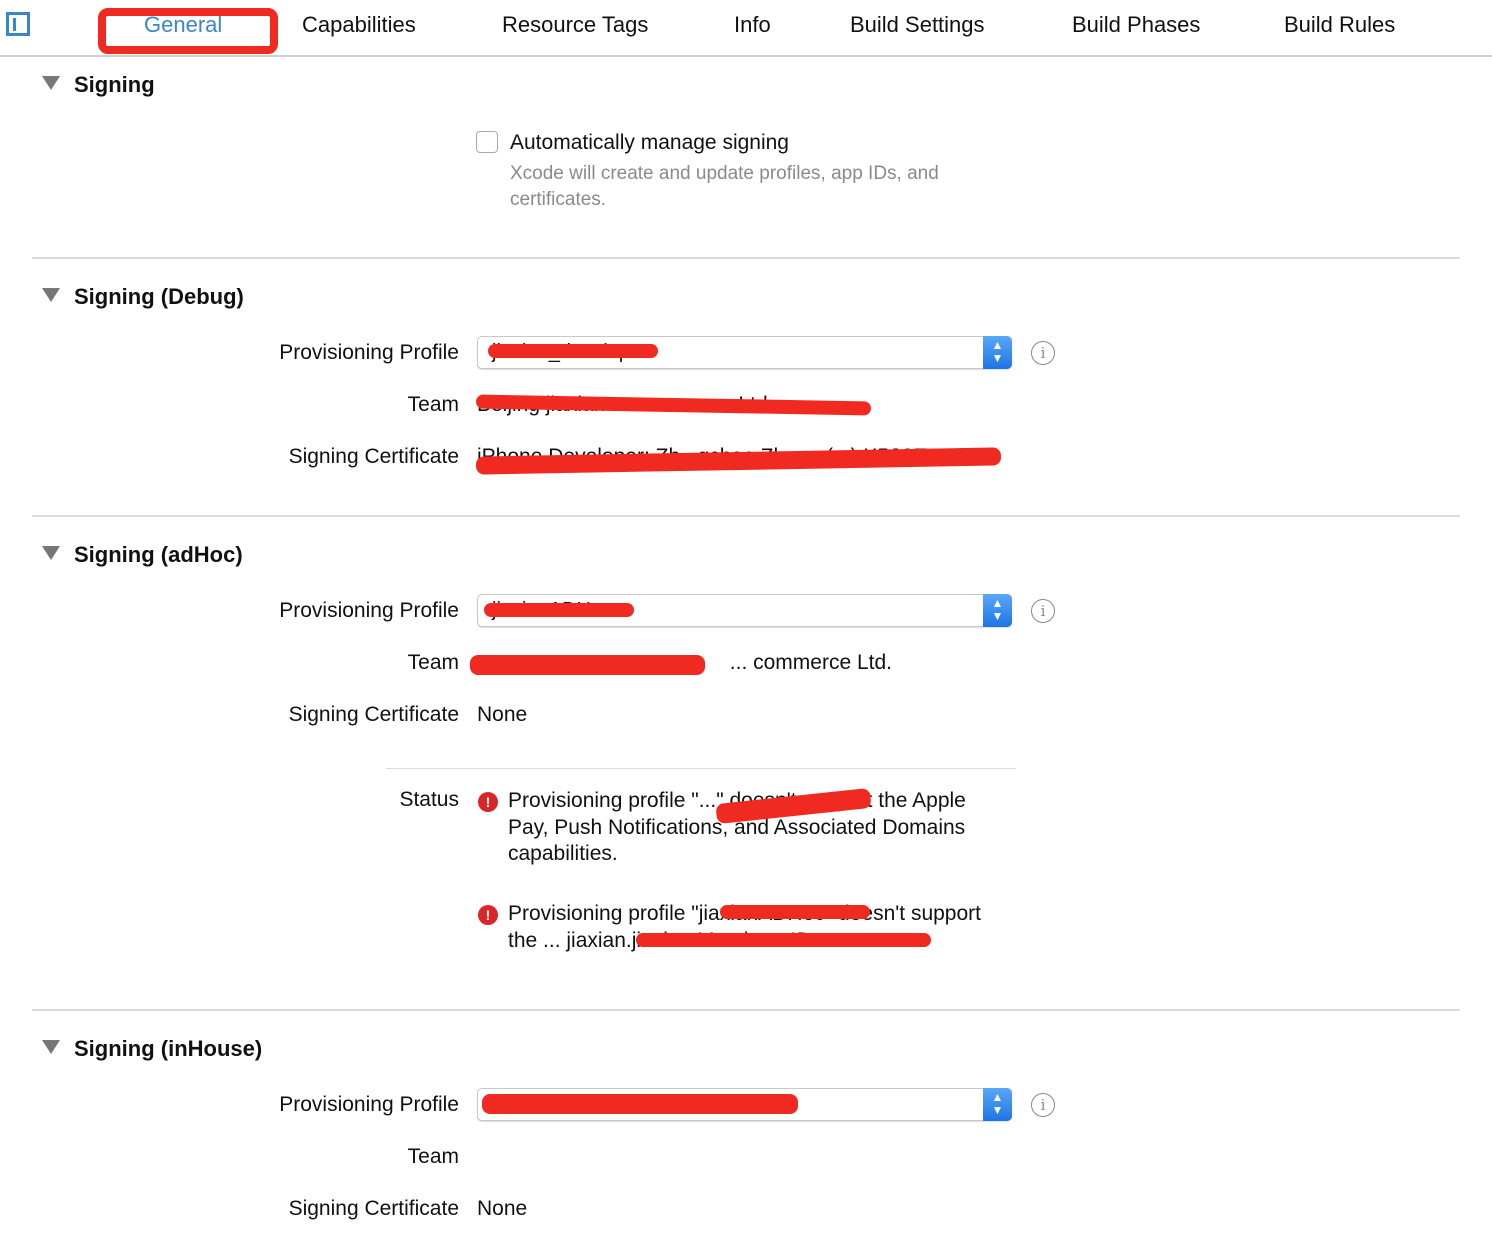 The width and height of the screenshot is (1492, 1260). I want to click on tab-build-phases: Build Phases, so click(1136, 25).